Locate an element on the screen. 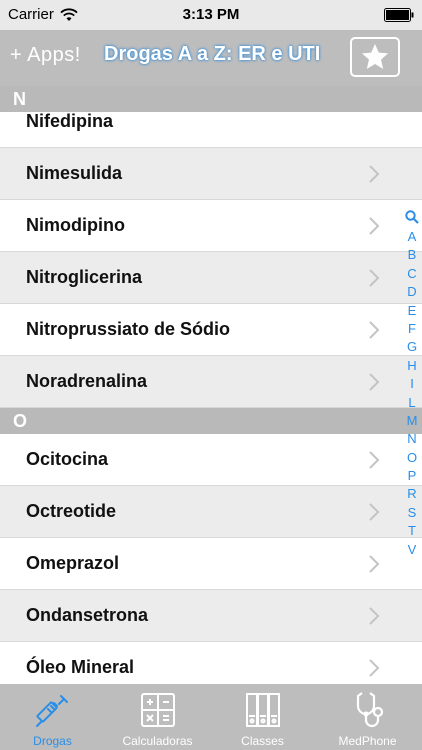 Image resolution: width=422 pixels, height=750 pixels. list-item-label: Óleo Mineral is located at coordinates (80, 667).